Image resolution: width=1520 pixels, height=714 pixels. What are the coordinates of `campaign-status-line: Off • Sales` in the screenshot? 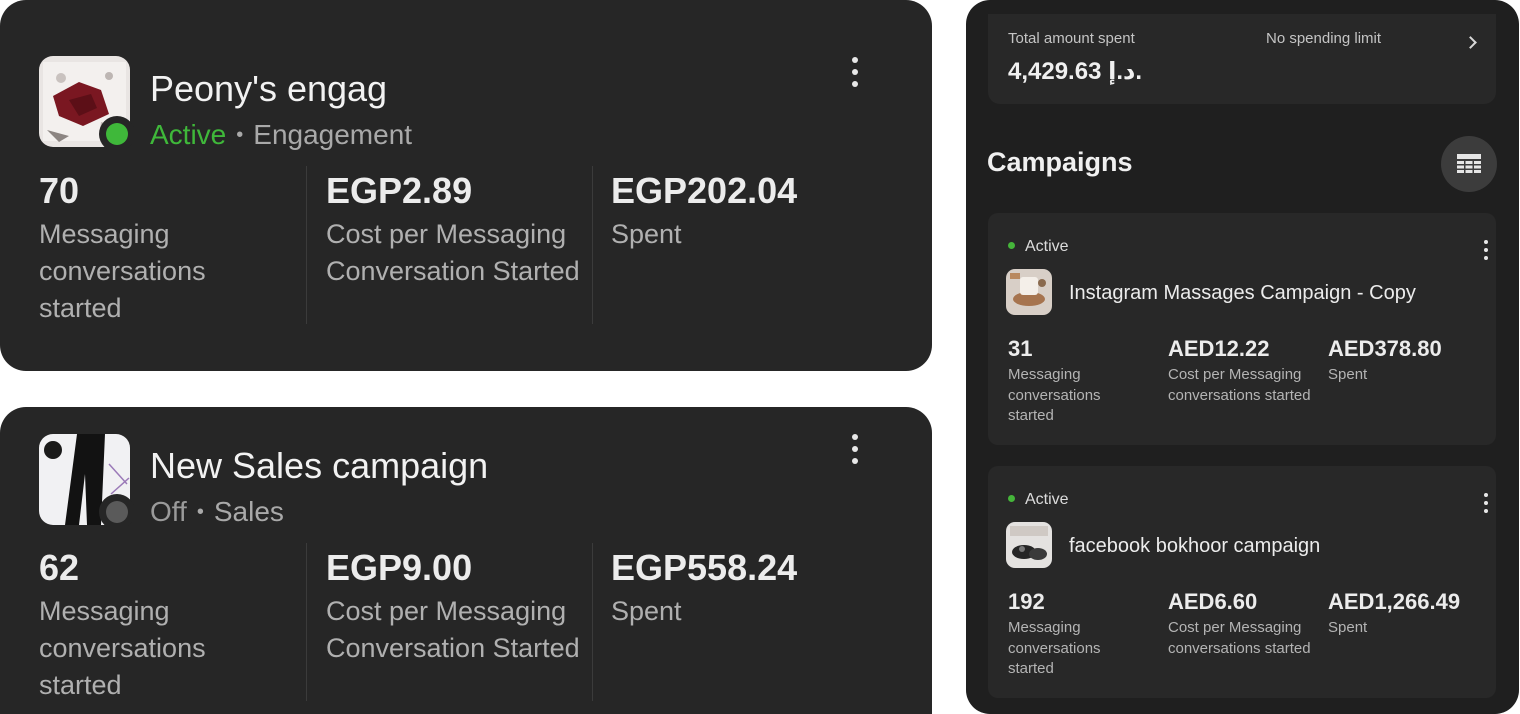 It's located at (217, 512).